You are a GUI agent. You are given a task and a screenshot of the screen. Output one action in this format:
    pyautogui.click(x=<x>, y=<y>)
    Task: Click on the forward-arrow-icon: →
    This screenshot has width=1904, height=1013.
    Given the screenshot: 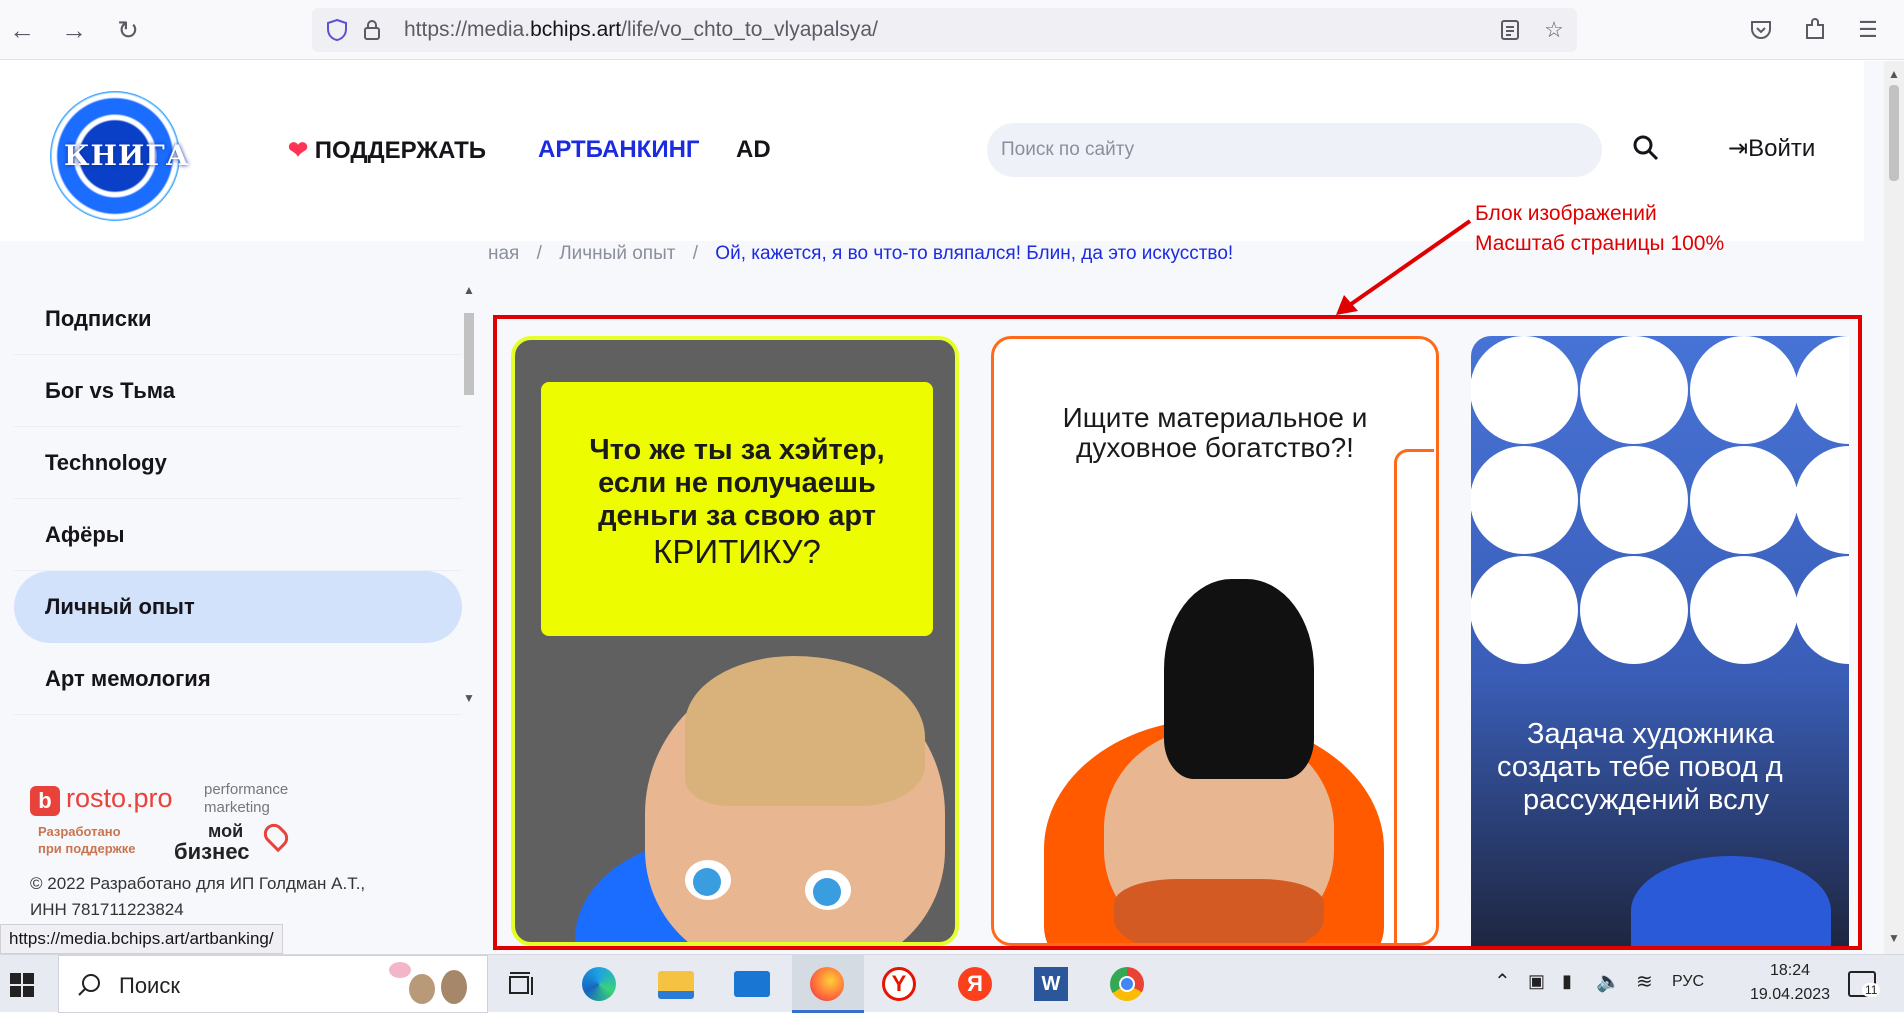 What is the action you would take?
    pyautogui.click(x=74, y=30)
    